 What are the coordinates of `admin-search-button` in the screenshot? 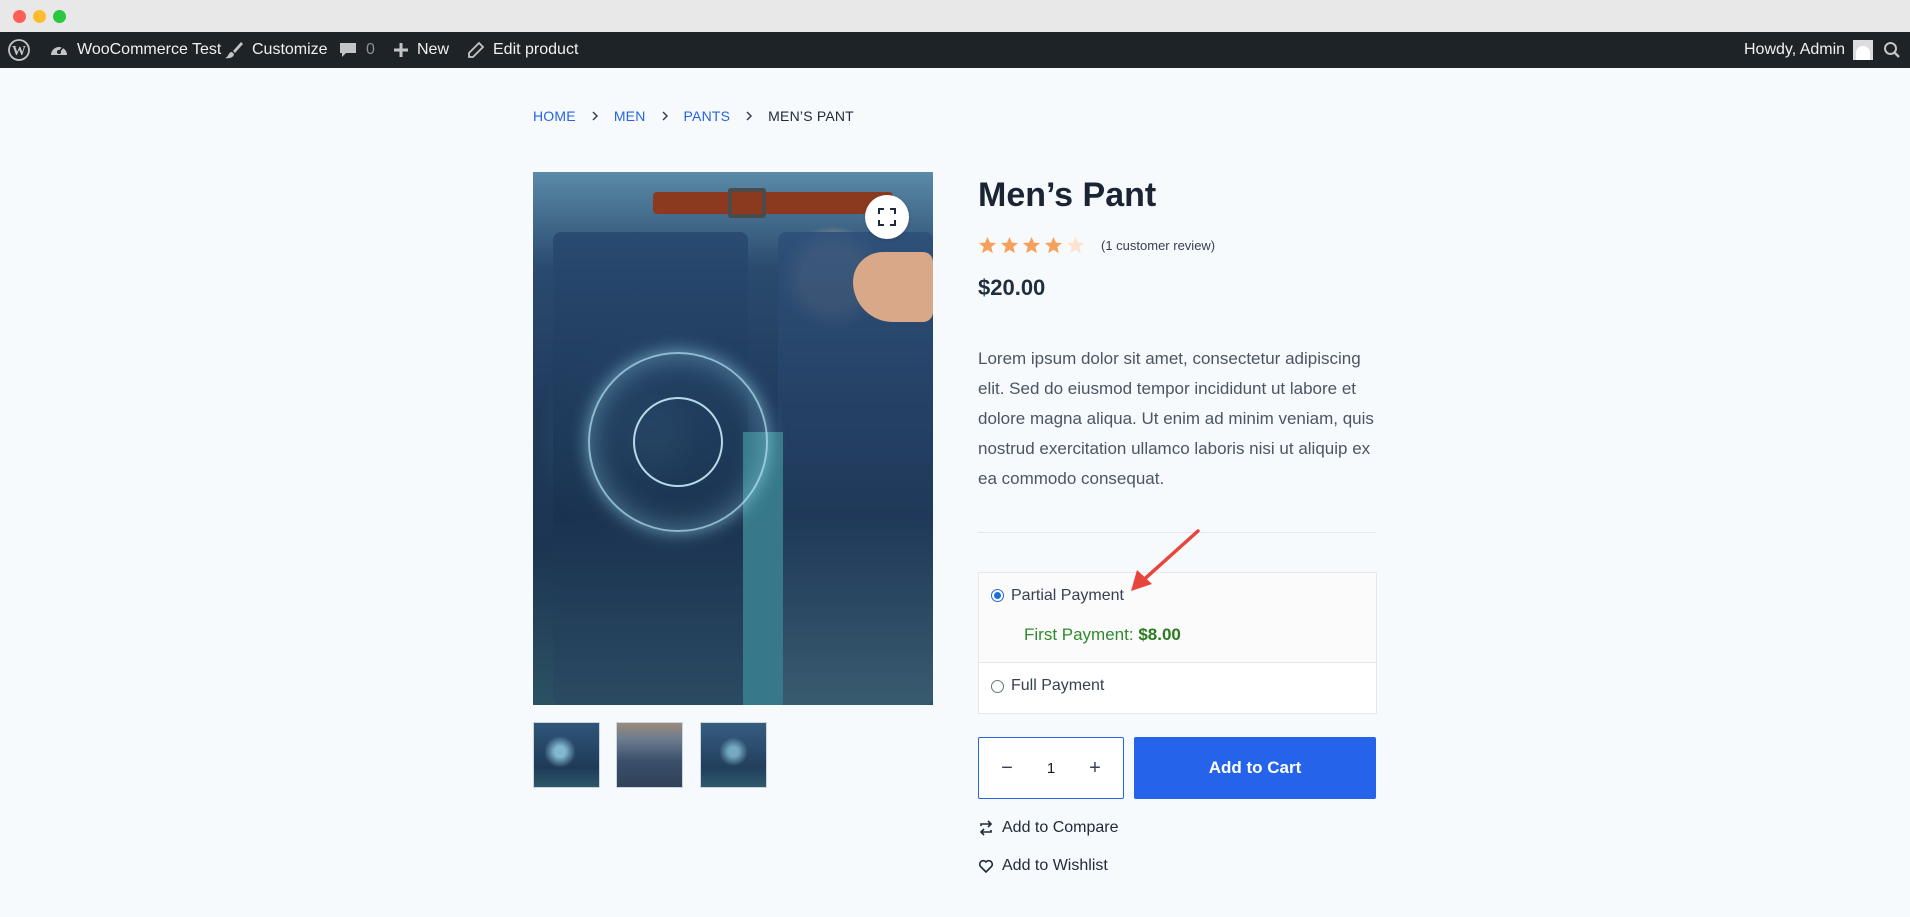 It's located at (1892, 50).